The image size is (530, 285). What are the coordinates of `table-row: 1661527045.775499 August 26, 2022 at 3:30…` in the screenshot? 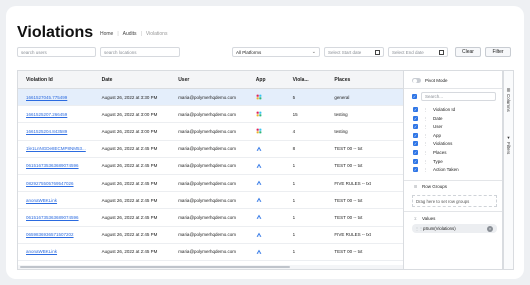 It's located at (210, 98).